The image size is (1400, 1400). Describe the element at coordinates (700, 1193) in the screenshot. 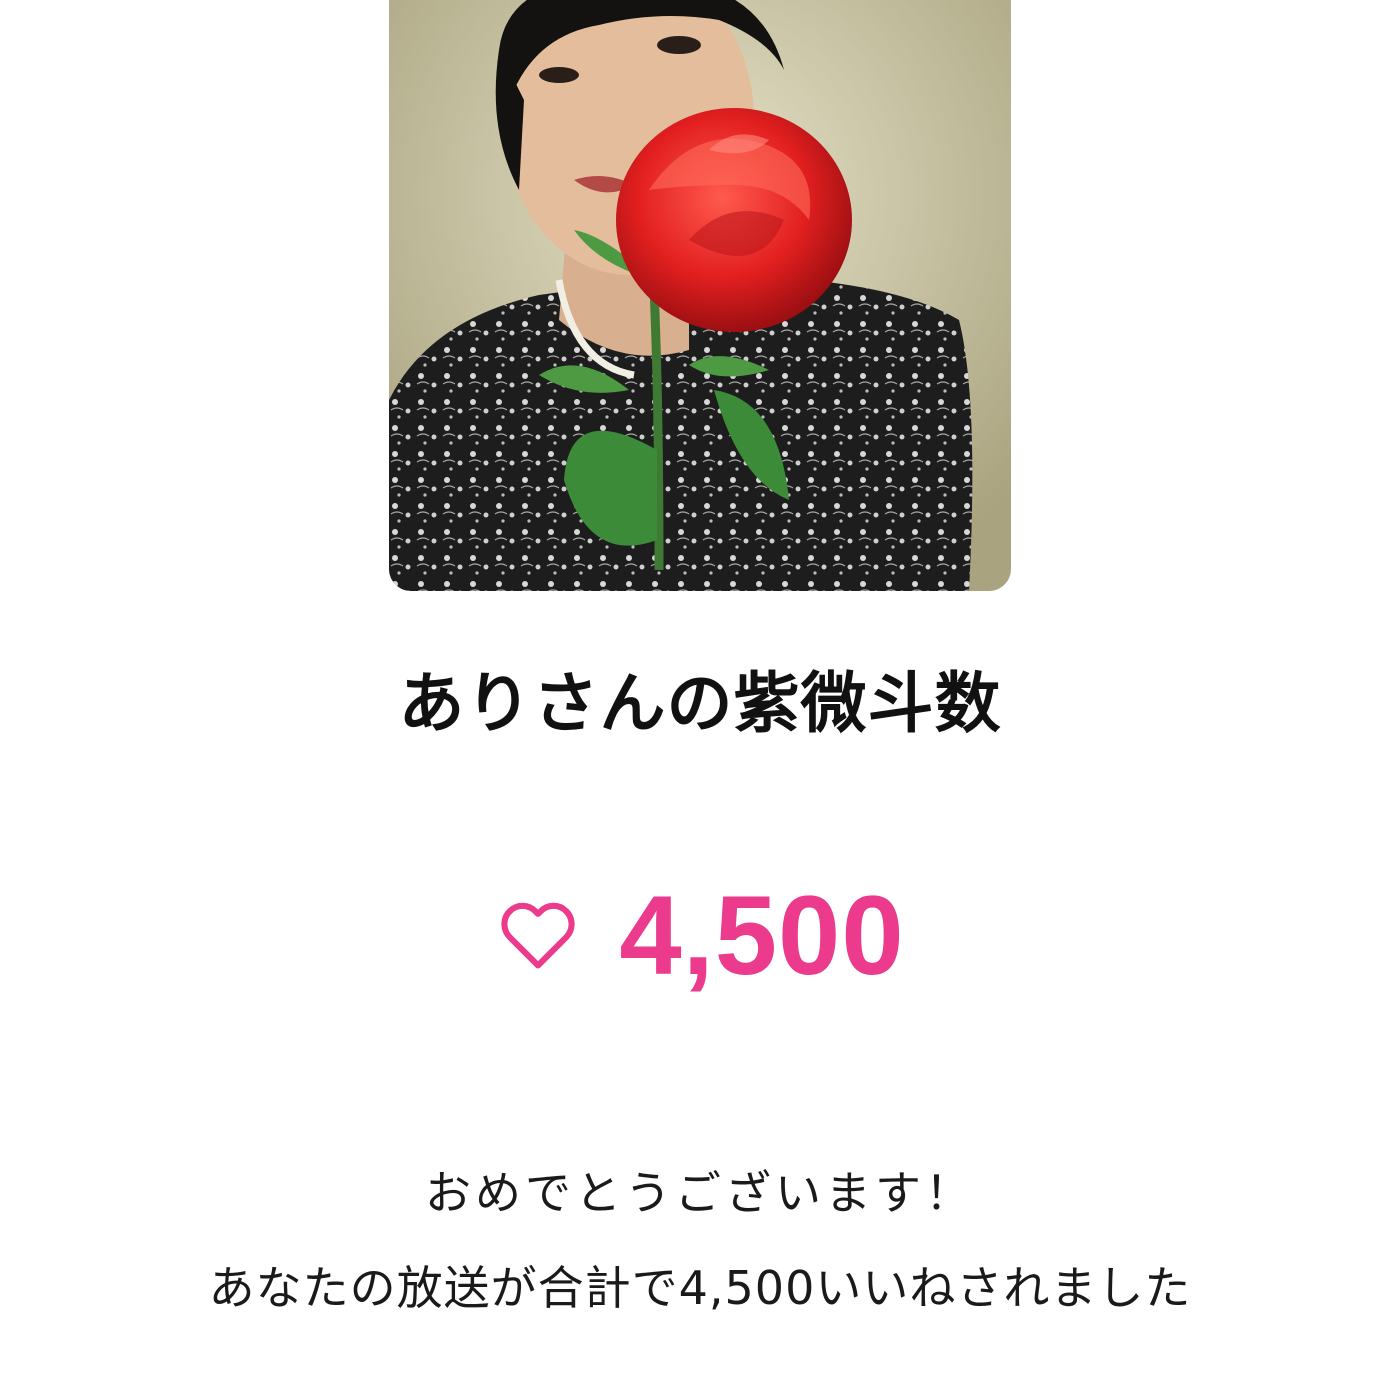

I see `congratulations-message: おめでとうございます！` at that location.